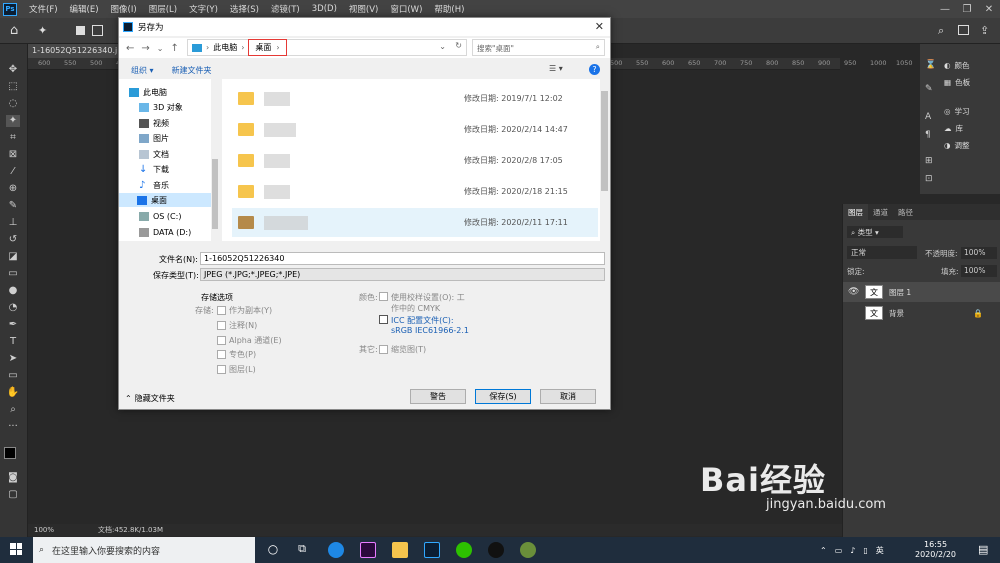 The image size is (1000, 563). What do you see at coordinates (415, 160) in the screenshot?
I see `list-item: 修改日期: 2020/2/8 17:05` at bounding box center [415, 160].